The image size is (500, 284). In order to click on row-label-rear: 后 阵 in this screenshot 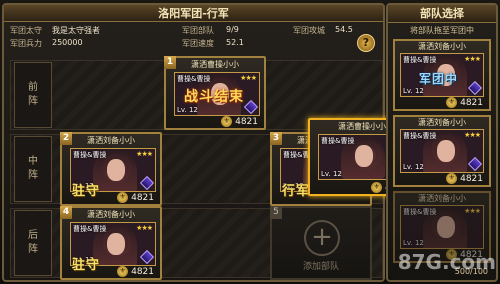, I will do `click(33, 243)`.